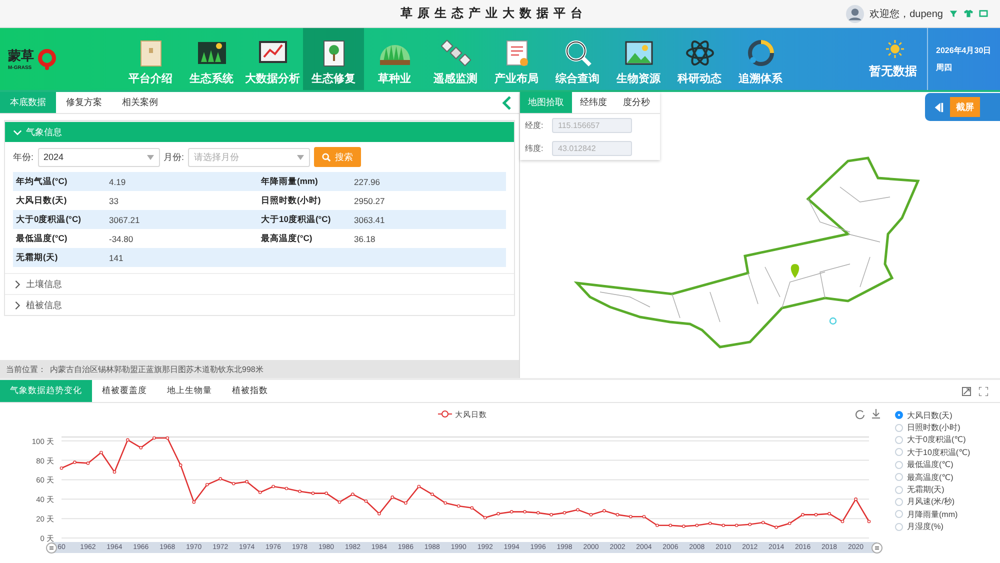  What do you see at coordinates (287, 238) in the screenshot?
I see `data-label: 最高温度(°C)` at bounding box center [287, 238].